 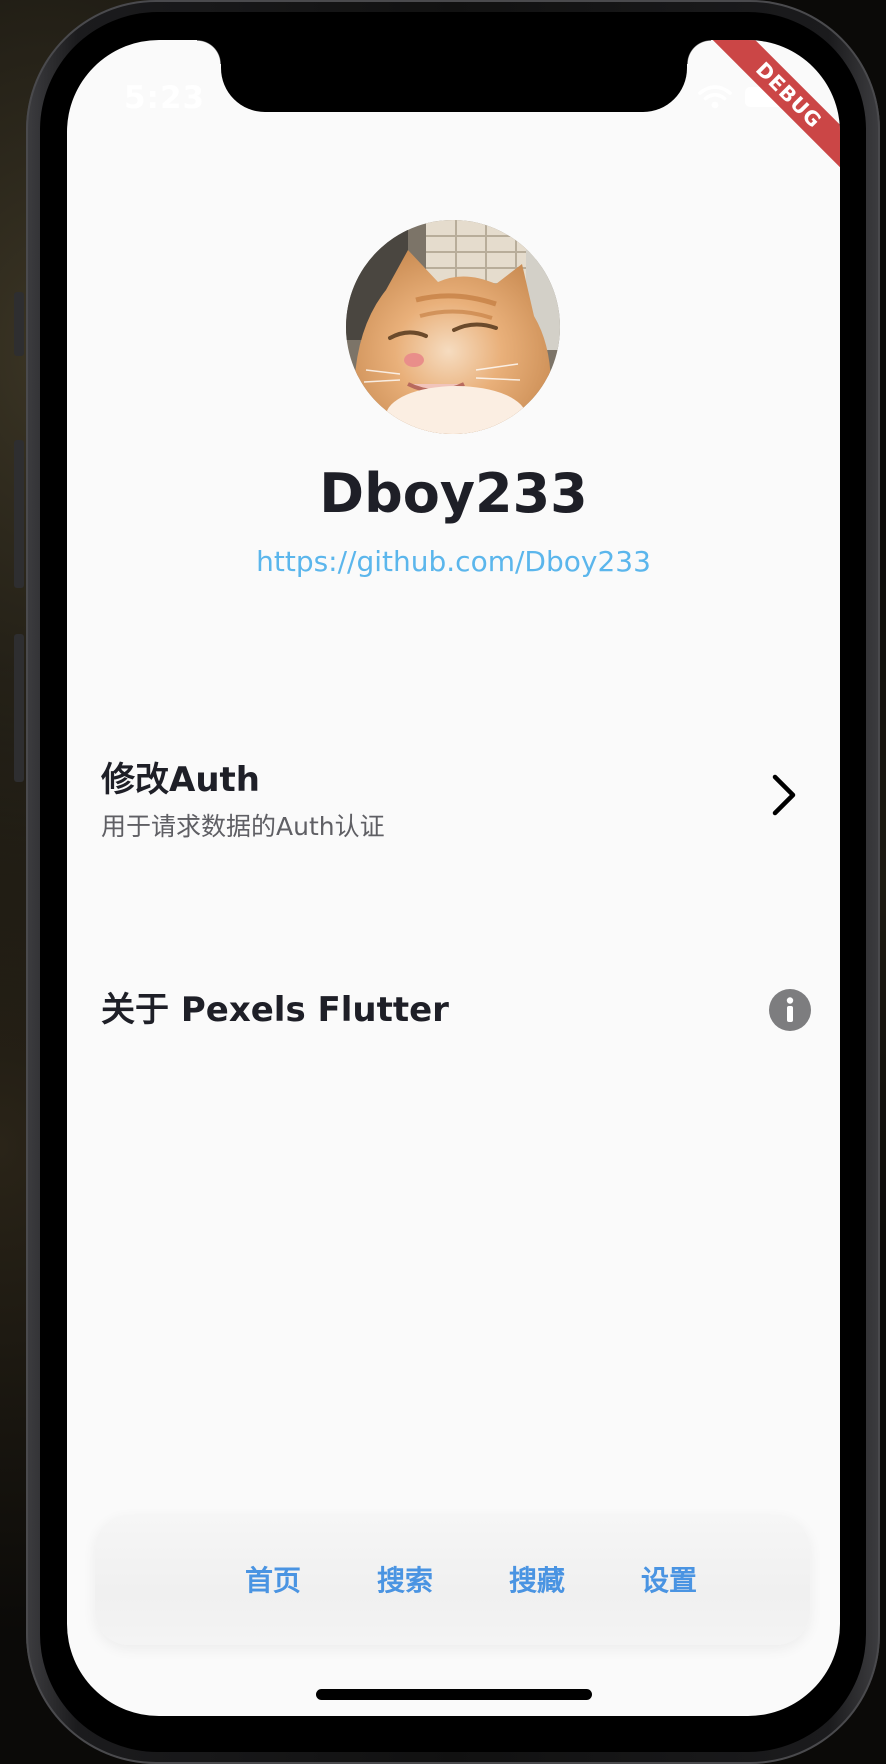 I want to click on settings-item-auth: 修改Auth 用于请求数据的Auth认证, so click(x=456, y=797).